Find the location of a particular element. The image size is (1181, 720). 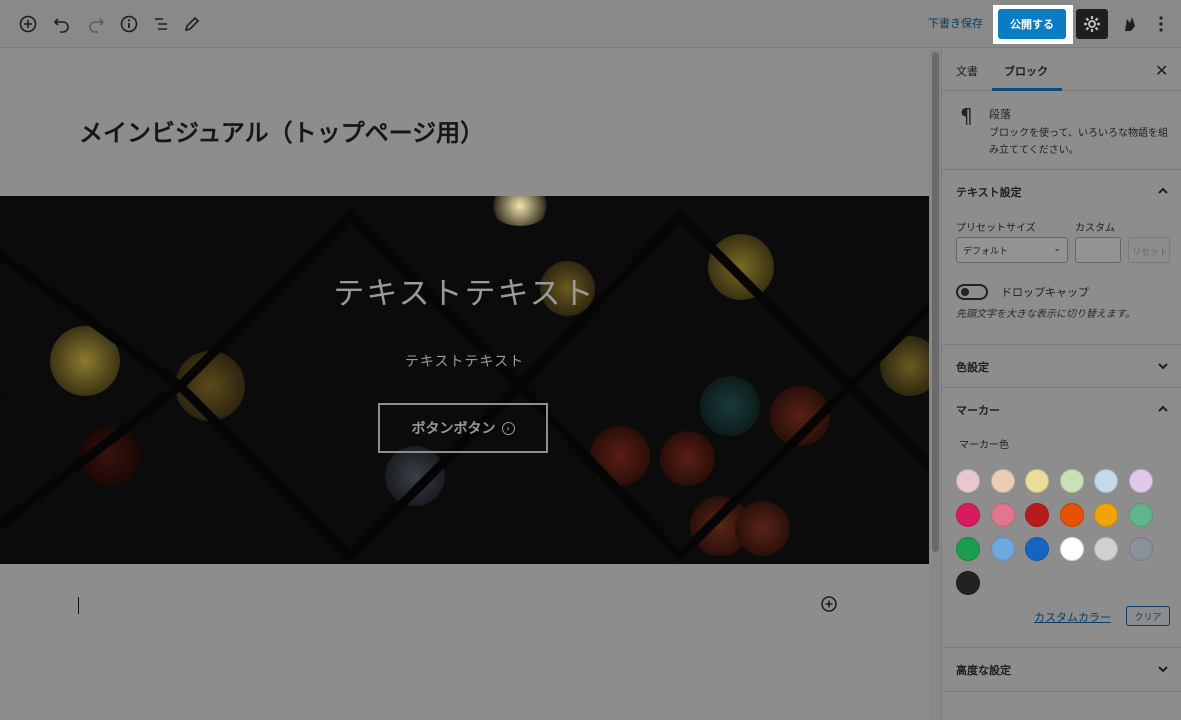

panel-title: テキスト設定 is located at coordinates (989, 192).